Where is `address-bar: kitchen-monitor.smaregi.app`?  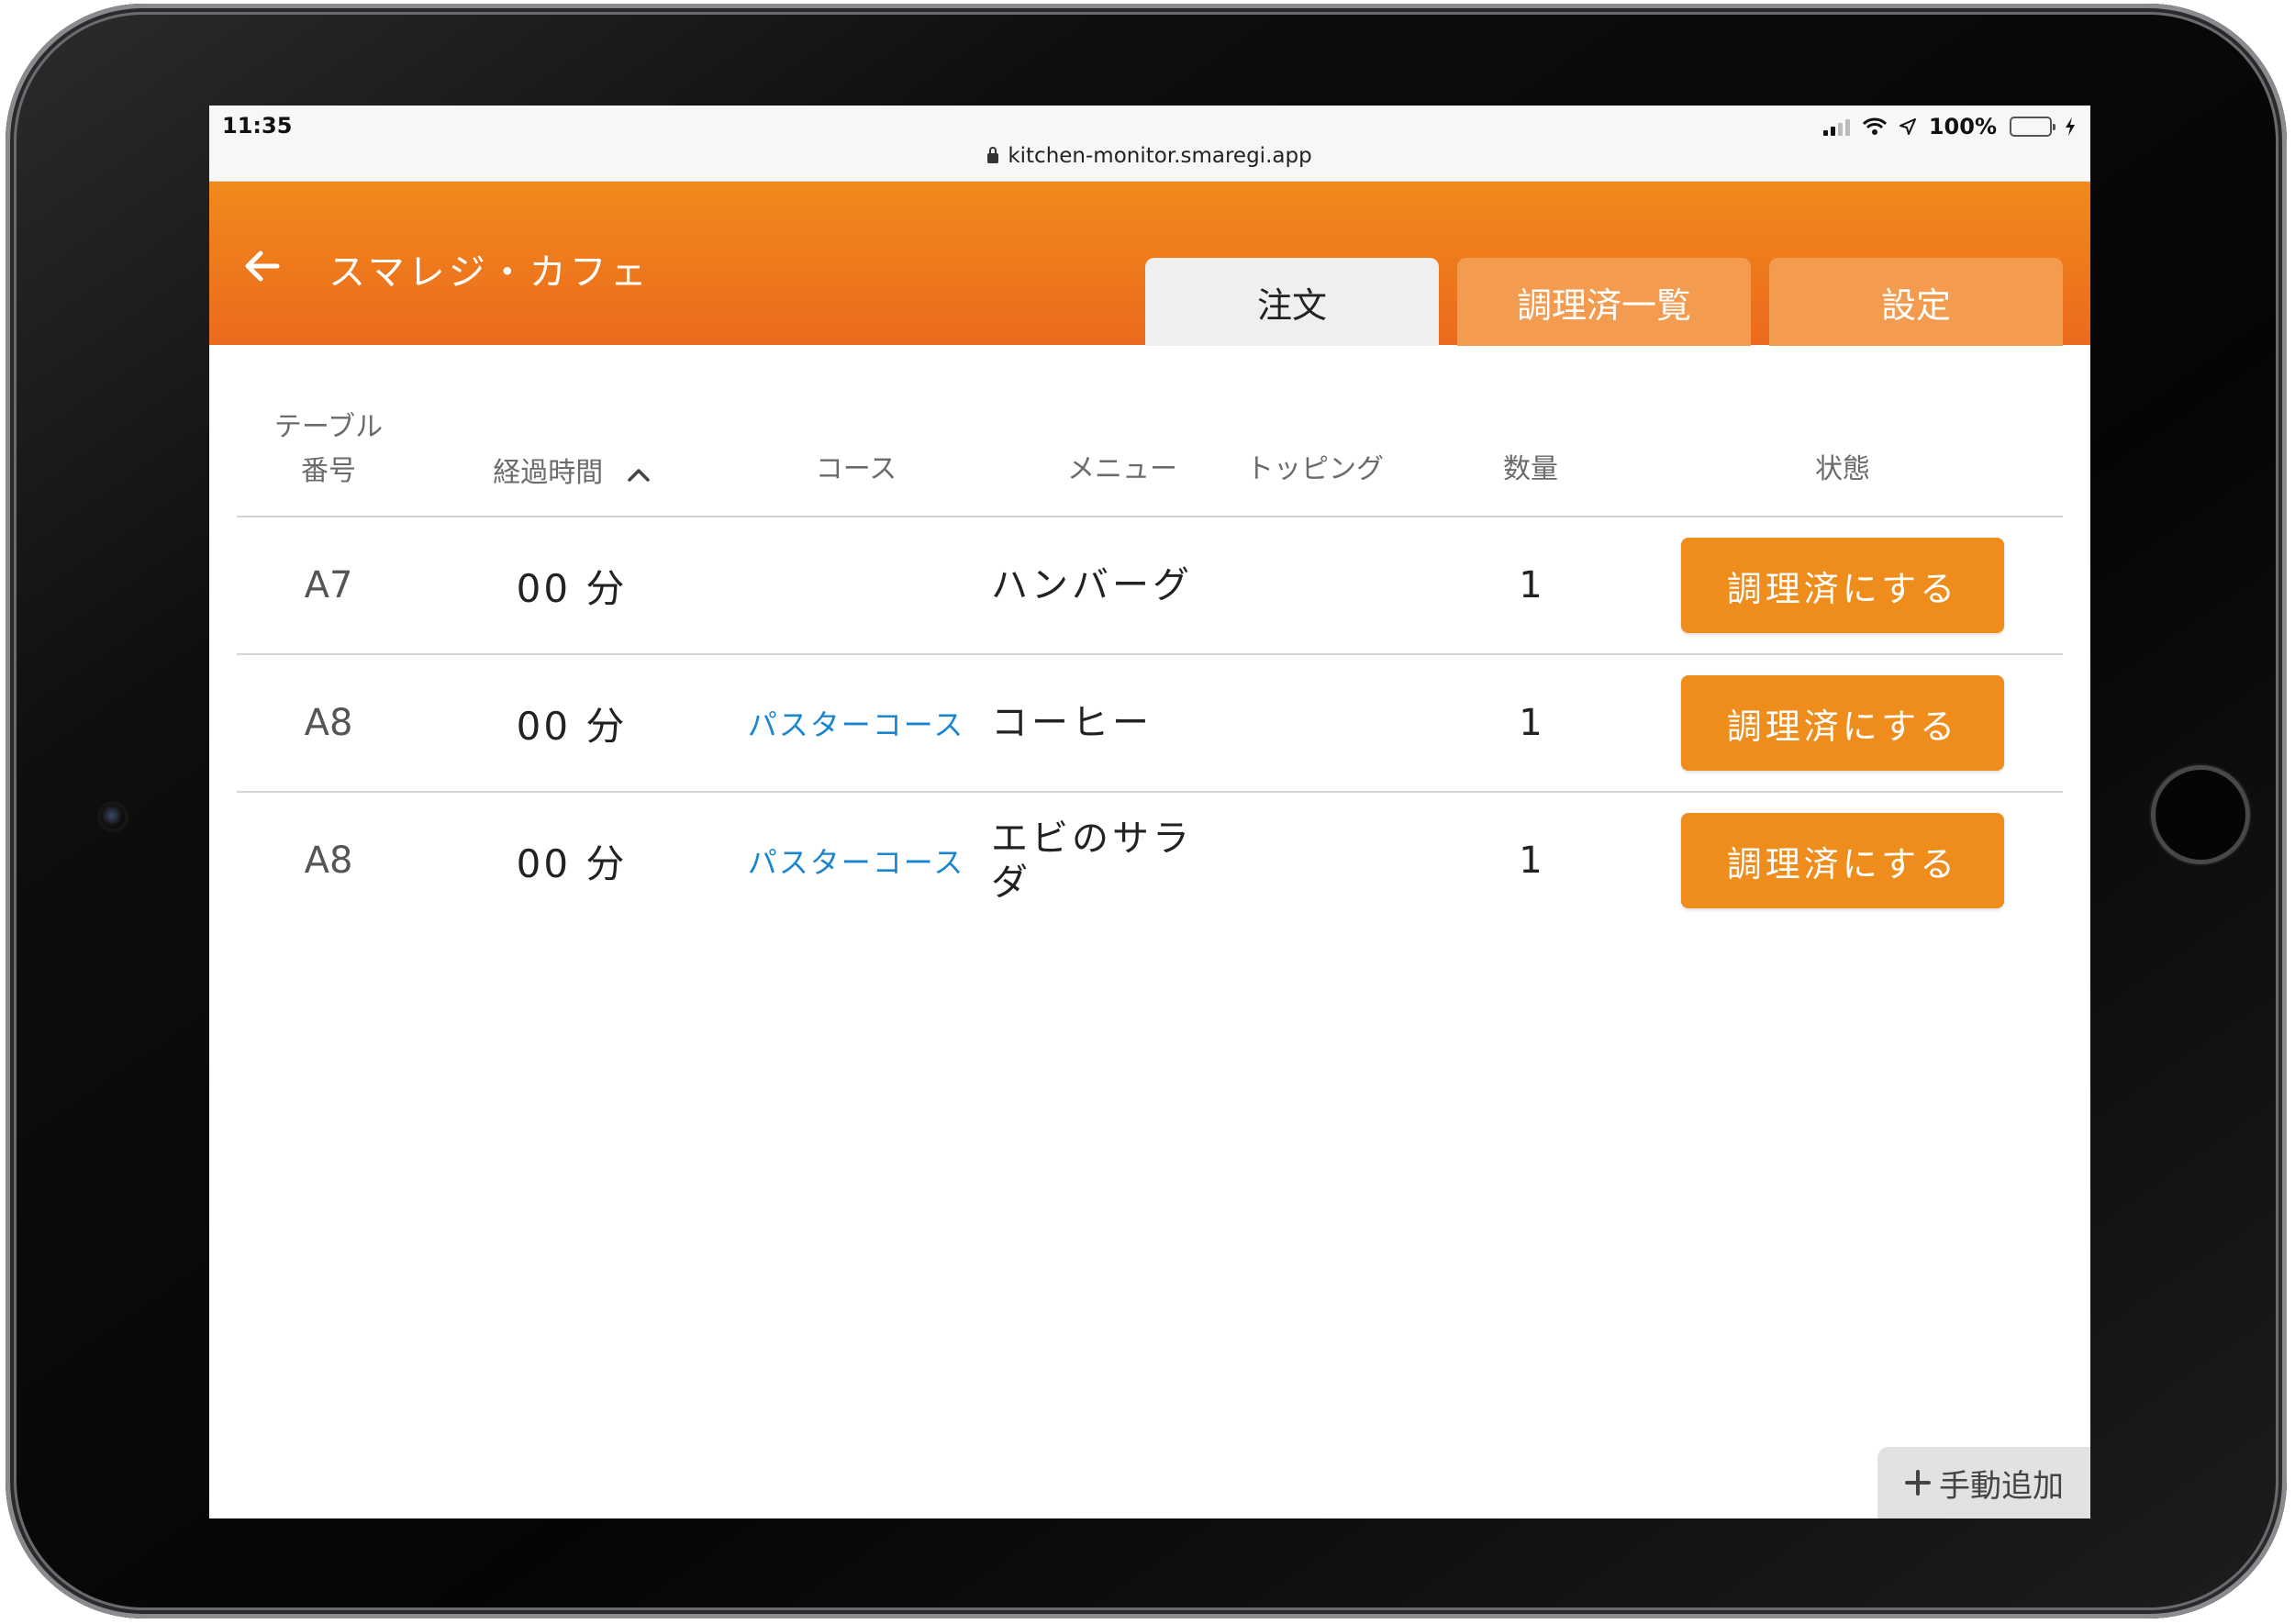 address-bar: kitchen-monitor.smaregi.app is located at coordinates (1149, 156).